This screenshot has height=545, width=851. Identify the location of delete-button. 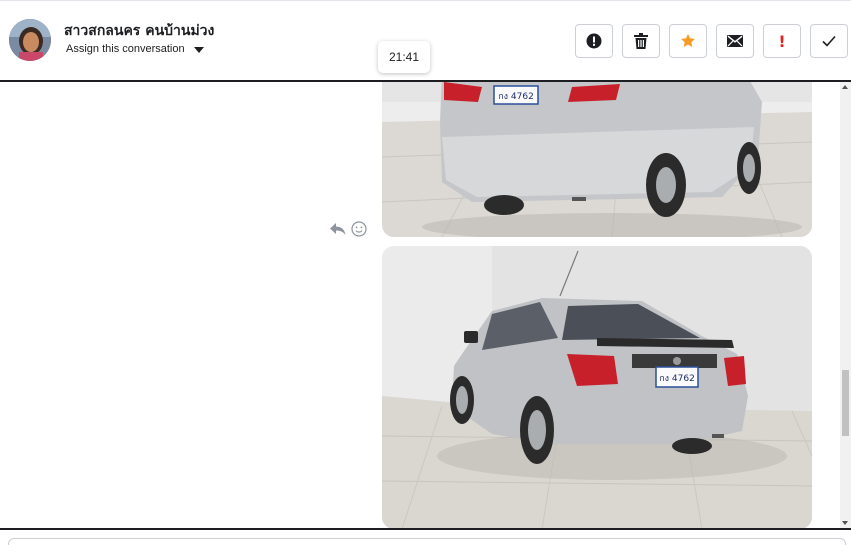
(641, 41).